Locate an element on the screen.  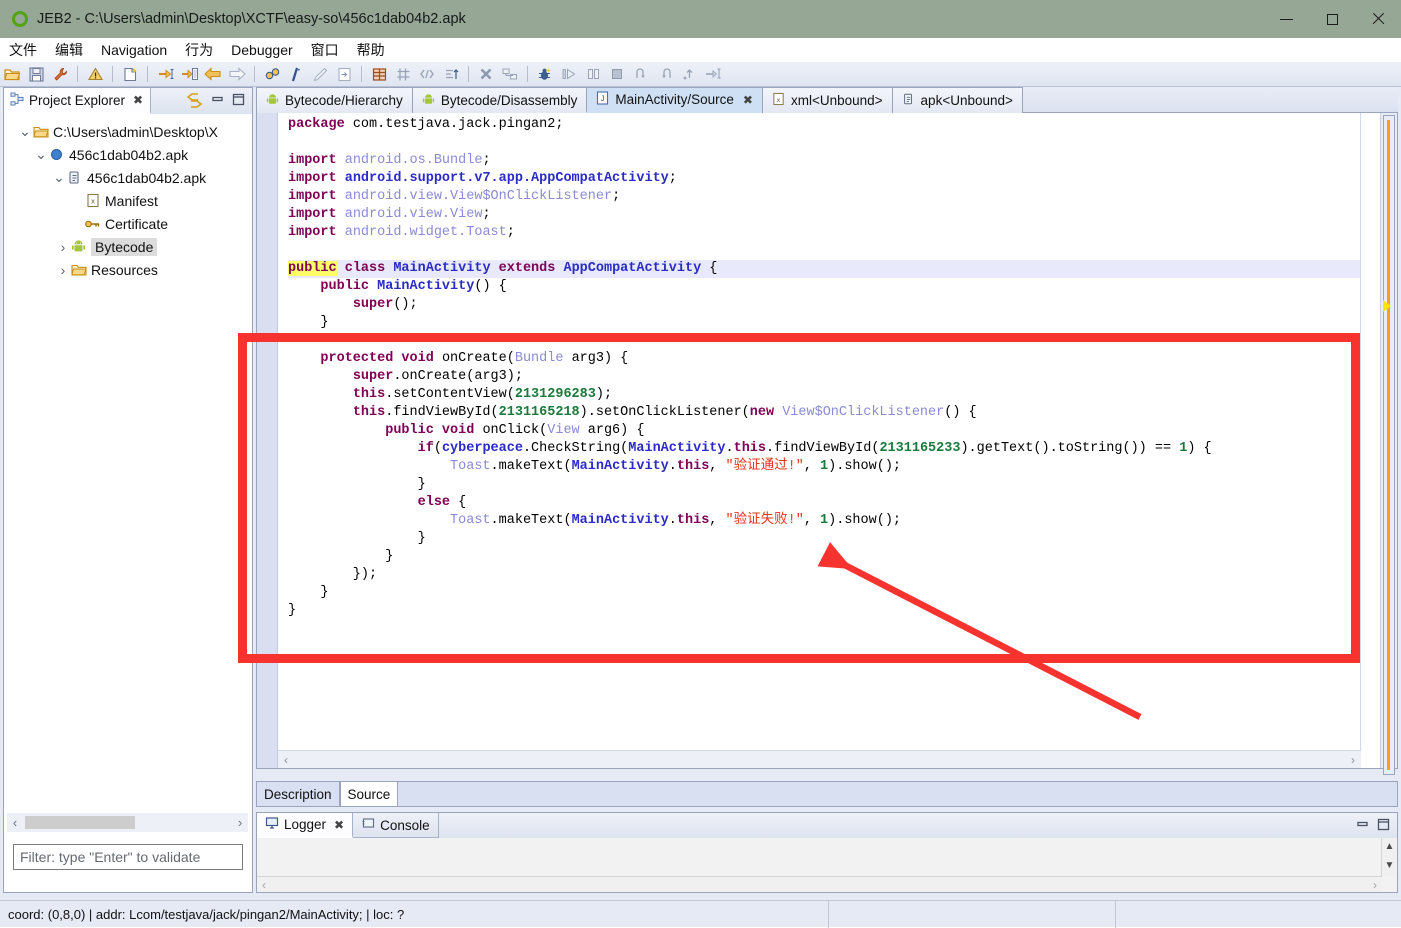
tree-node-resources: › Resources is located at coordinates (128, 269).